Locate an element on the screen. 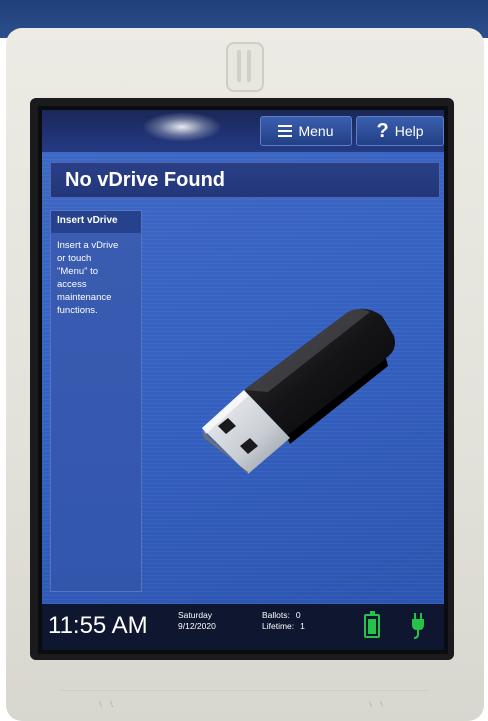 This screenshot has height=721, width=488. battery-icon is located at coordinates (372, 624).